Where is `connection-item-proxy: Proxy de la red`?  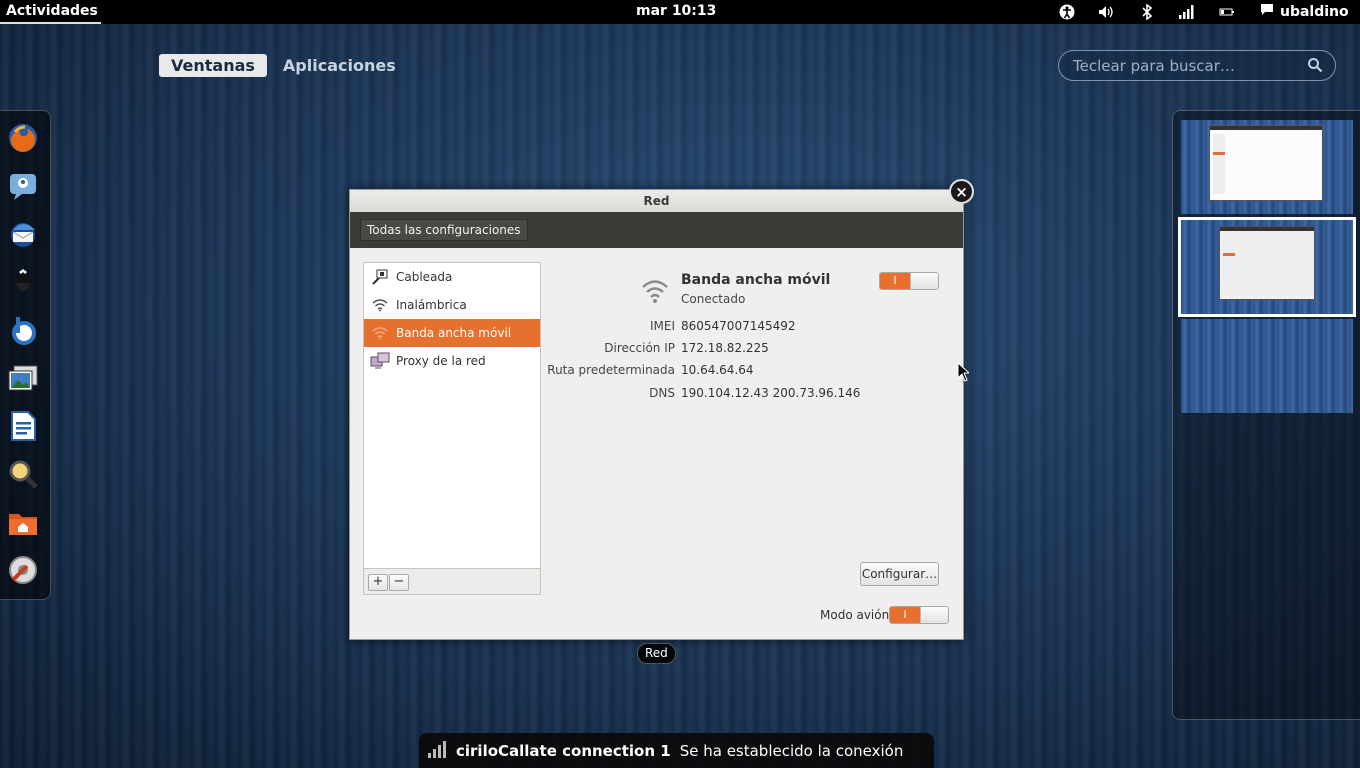
connection-item-proxy: Proxy de la red is located at coordinates (452, 361).